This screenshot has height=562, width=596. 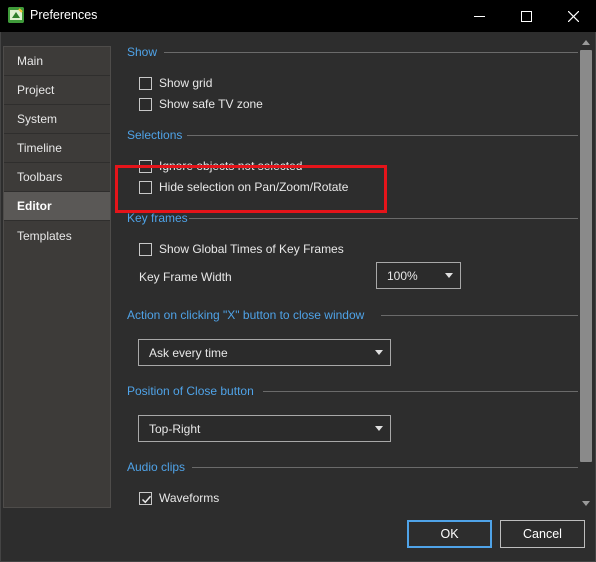 I want to click on dropdown-value: 100%, so click(x=402, y=275).